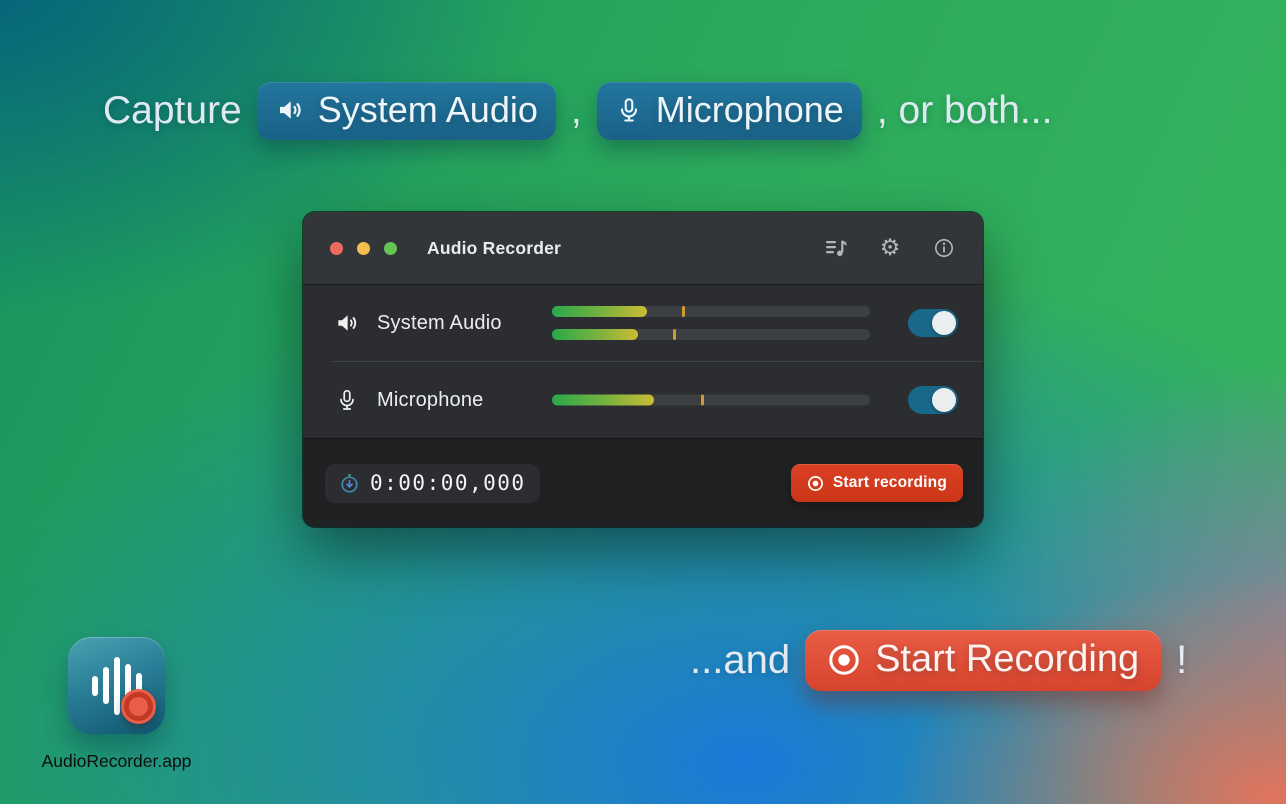  I want to click on stopwatch-icon, so click(349, 483).